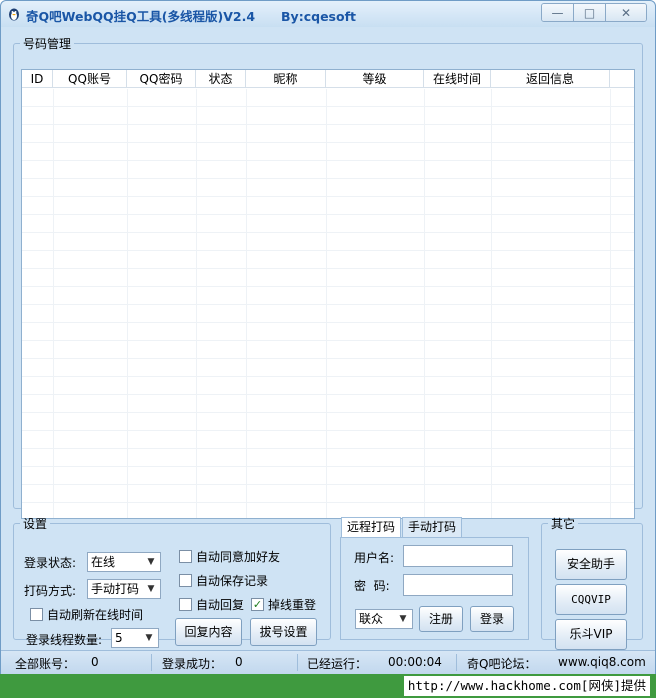 This screenshot has width=656, height=698. Describe the element at coordinates (14, 14) in the screenshot. I see `app-penguin-icon` at that location.